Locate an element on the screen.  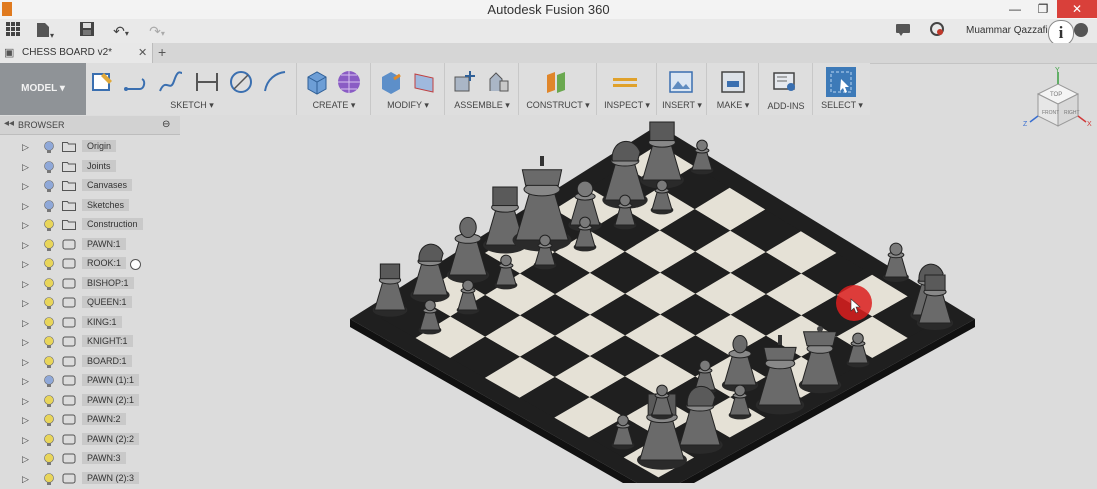
insert-image-icon is located at coordinates (681, 82).